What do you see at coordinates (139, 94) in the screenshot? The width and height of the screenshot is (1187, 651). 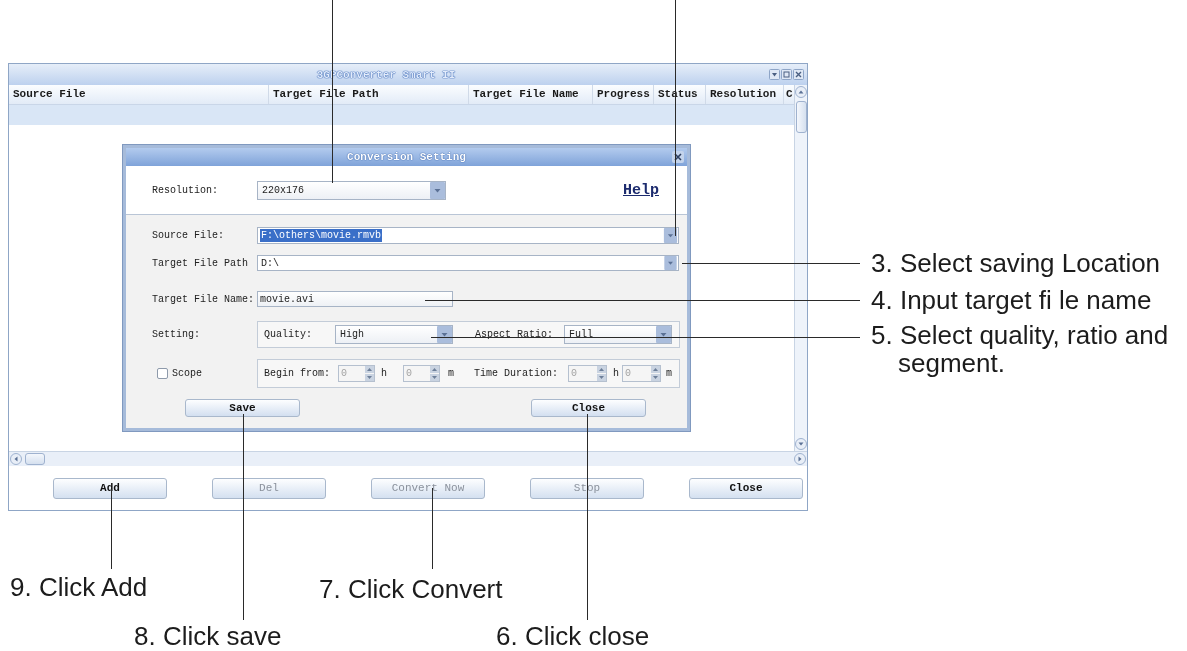 I see `column-header: Source File` at bounding box center [139, 94].